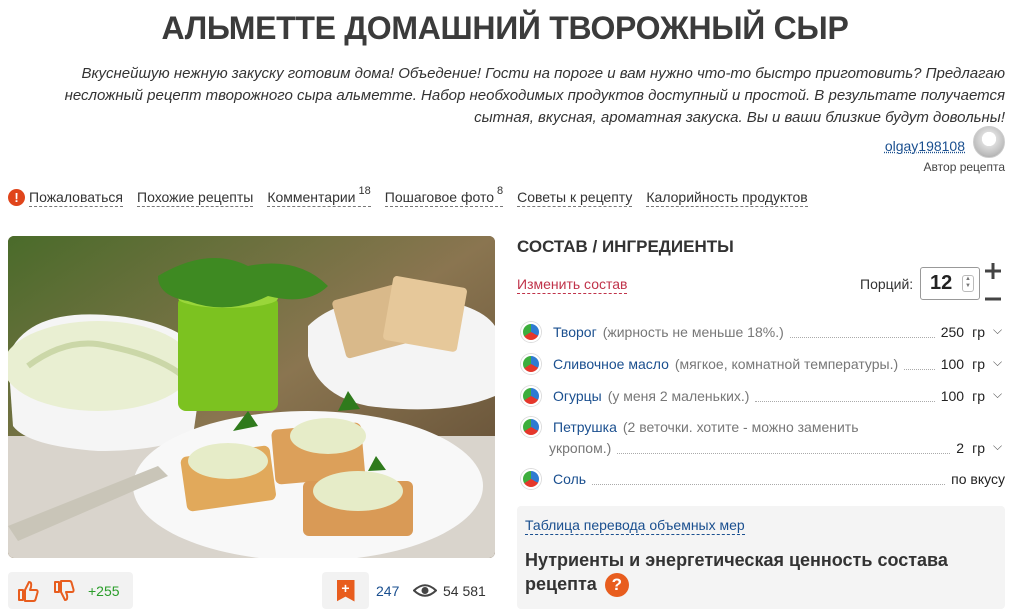 This screenshot has width=1030, height=609. Describe the element at coordinates (500, 191) in the screenshot. I see `step-photo-count: 8` at that location.